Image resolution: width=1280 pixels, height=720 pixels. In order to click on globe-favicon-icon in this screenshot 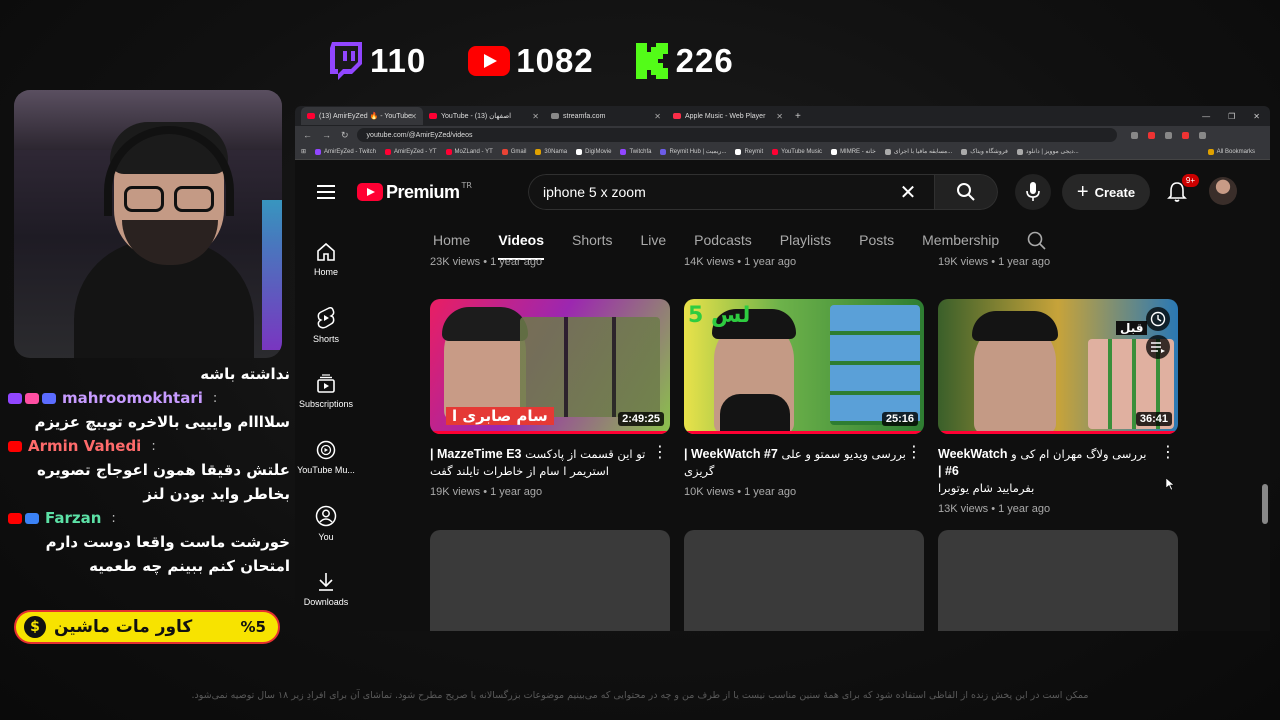, I will do `click(555, 116)`.